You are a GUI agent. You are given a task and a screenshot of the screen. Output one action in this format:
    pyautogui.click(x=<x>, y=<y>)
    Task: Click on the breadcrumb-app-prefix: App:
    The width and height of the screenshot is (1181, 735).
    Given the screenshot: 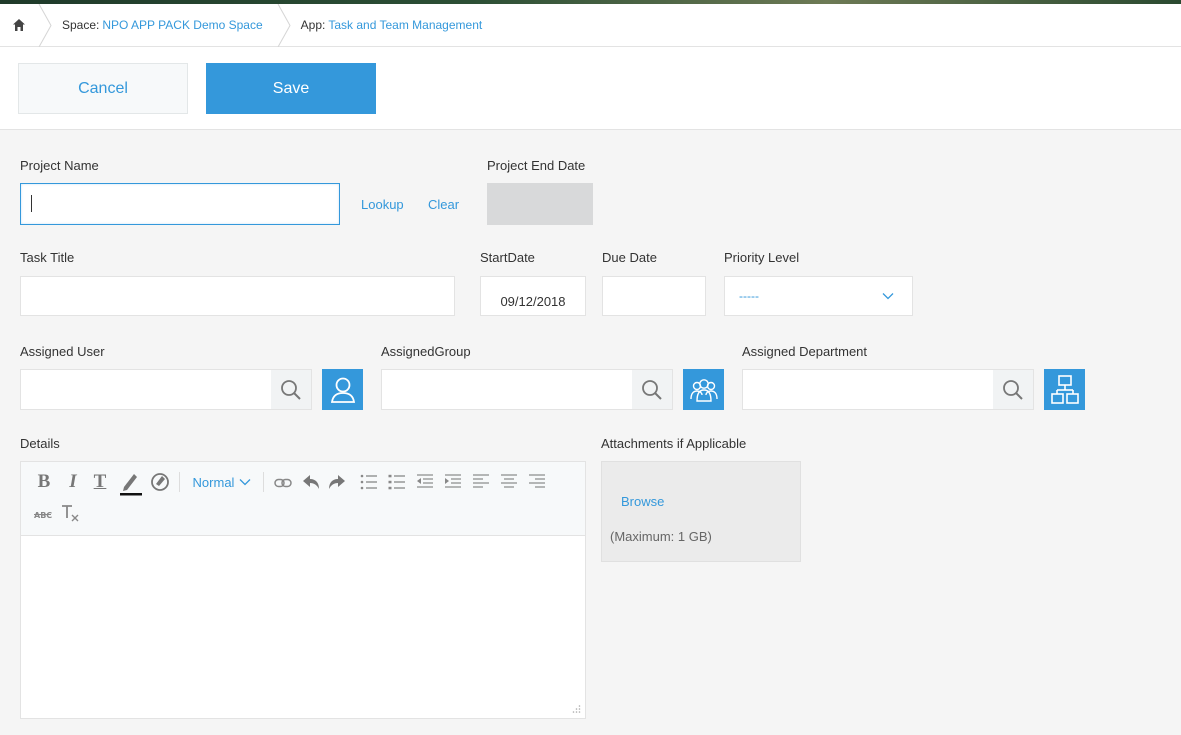 What is the action you would take?
    pyautogui.click(x=313, y=25)
    